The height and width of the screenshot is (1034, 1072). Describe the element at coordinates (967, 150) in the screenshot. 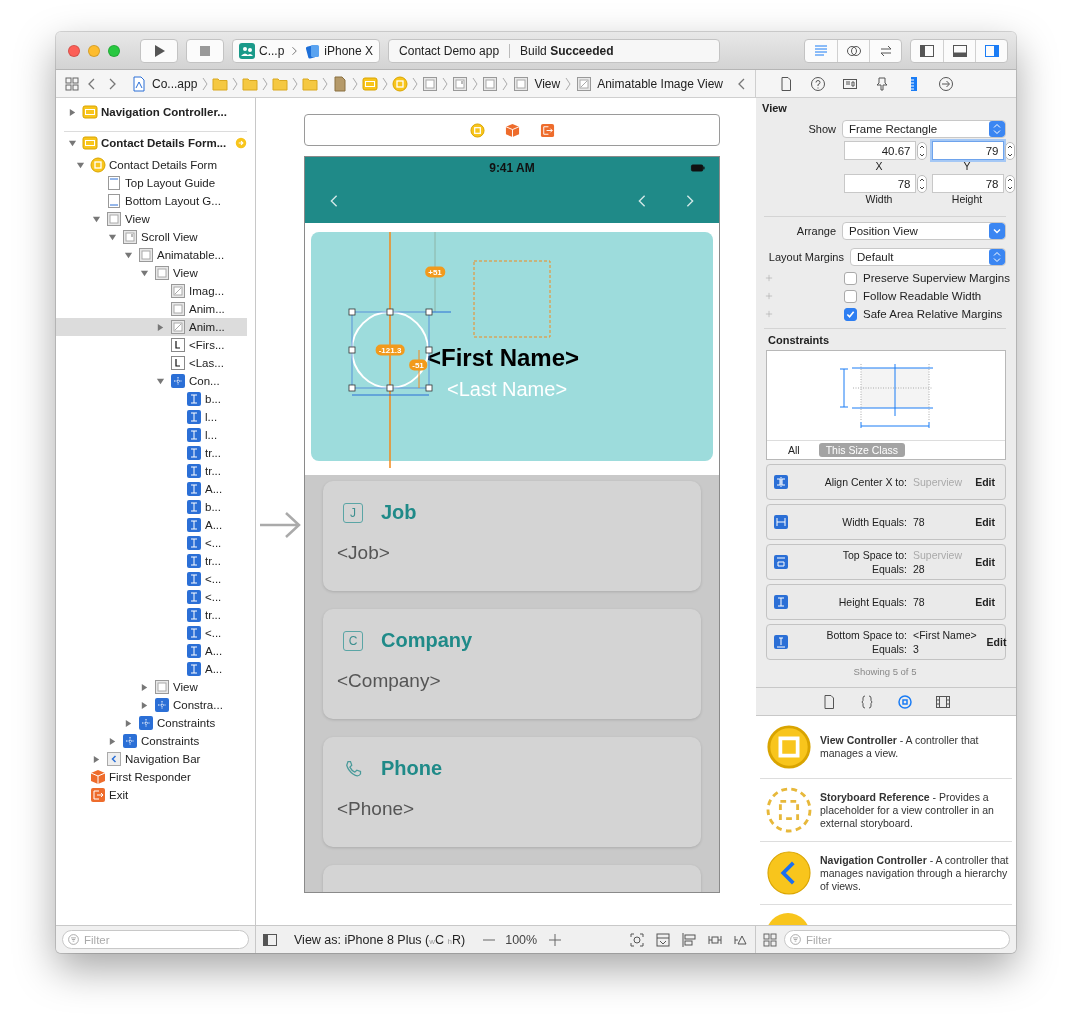

I see `number-field: 79` at that location.